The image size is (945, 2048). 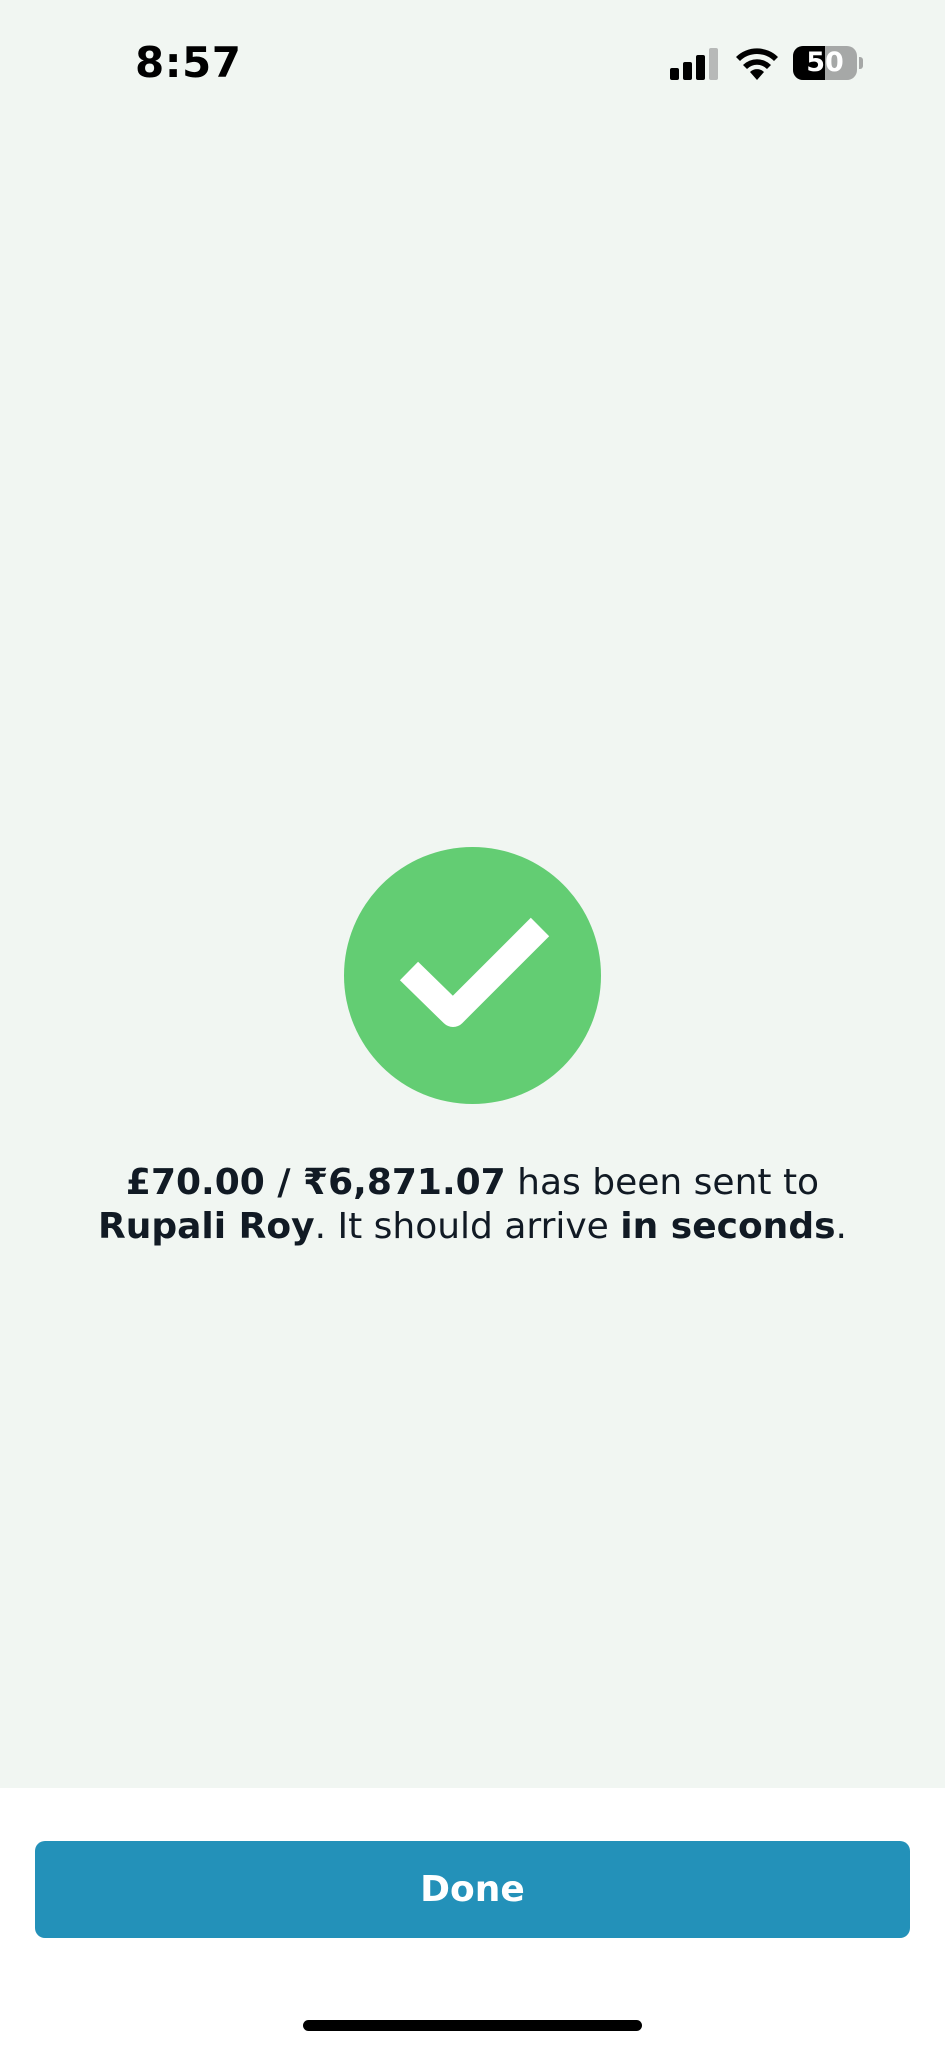 I want to click on cellular-signal-icon, so click(x=694, y=64).